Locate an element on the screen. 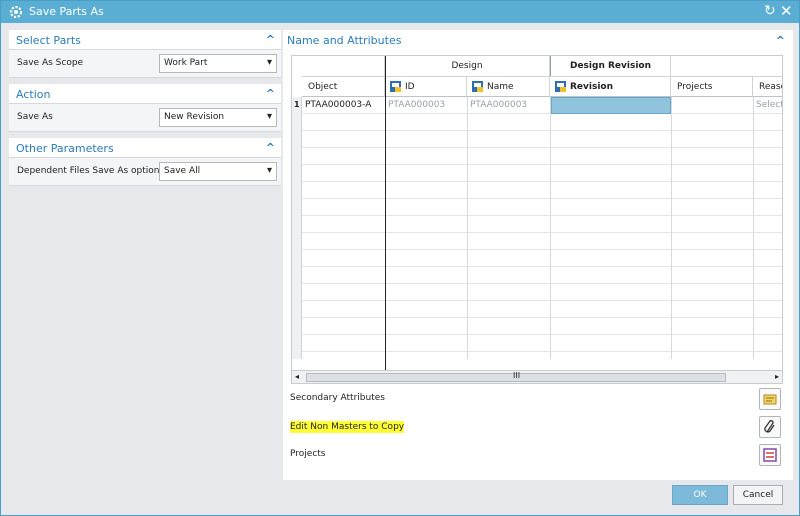 The height and width of the screenshot is (516, 800). close-icon: ✕ is located at coordinates (786, 11).